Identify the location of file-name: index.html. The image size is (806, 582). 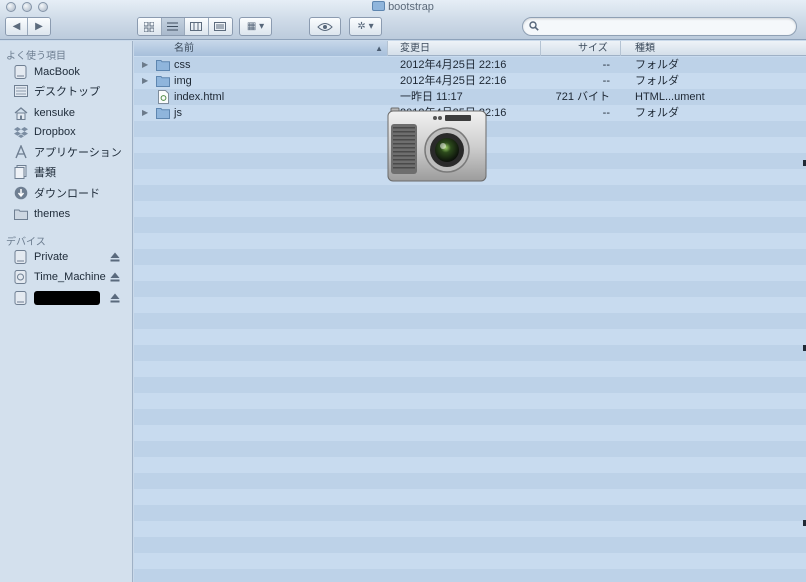
(199, 97).